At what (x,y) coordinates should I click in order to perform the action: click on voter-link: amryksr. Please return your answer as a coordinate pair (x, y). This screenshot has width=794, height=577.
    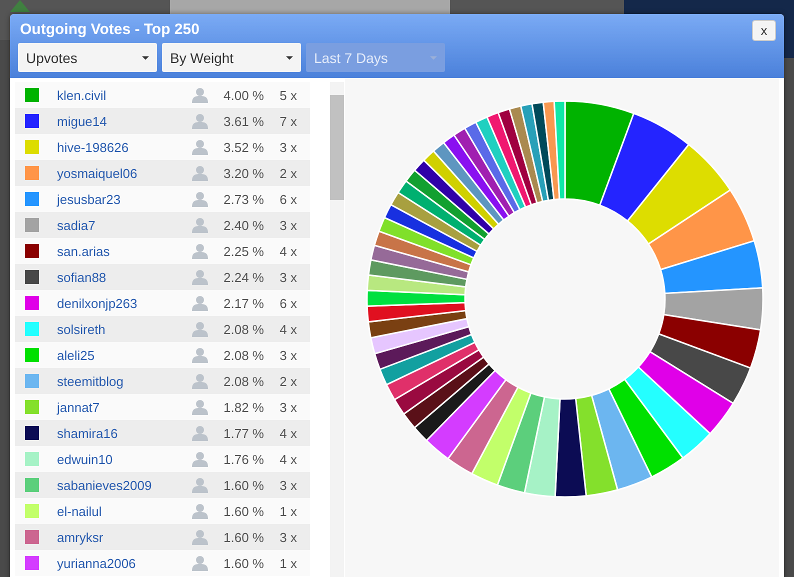
    Looking at the image, I should click on (124, 537).